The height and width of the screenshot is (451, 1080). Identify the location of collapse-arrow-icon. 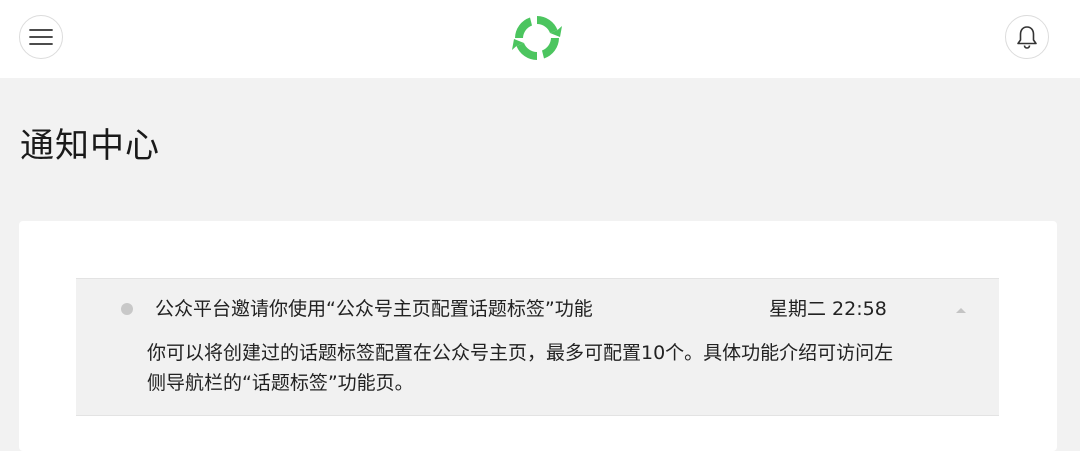
(961, 310).